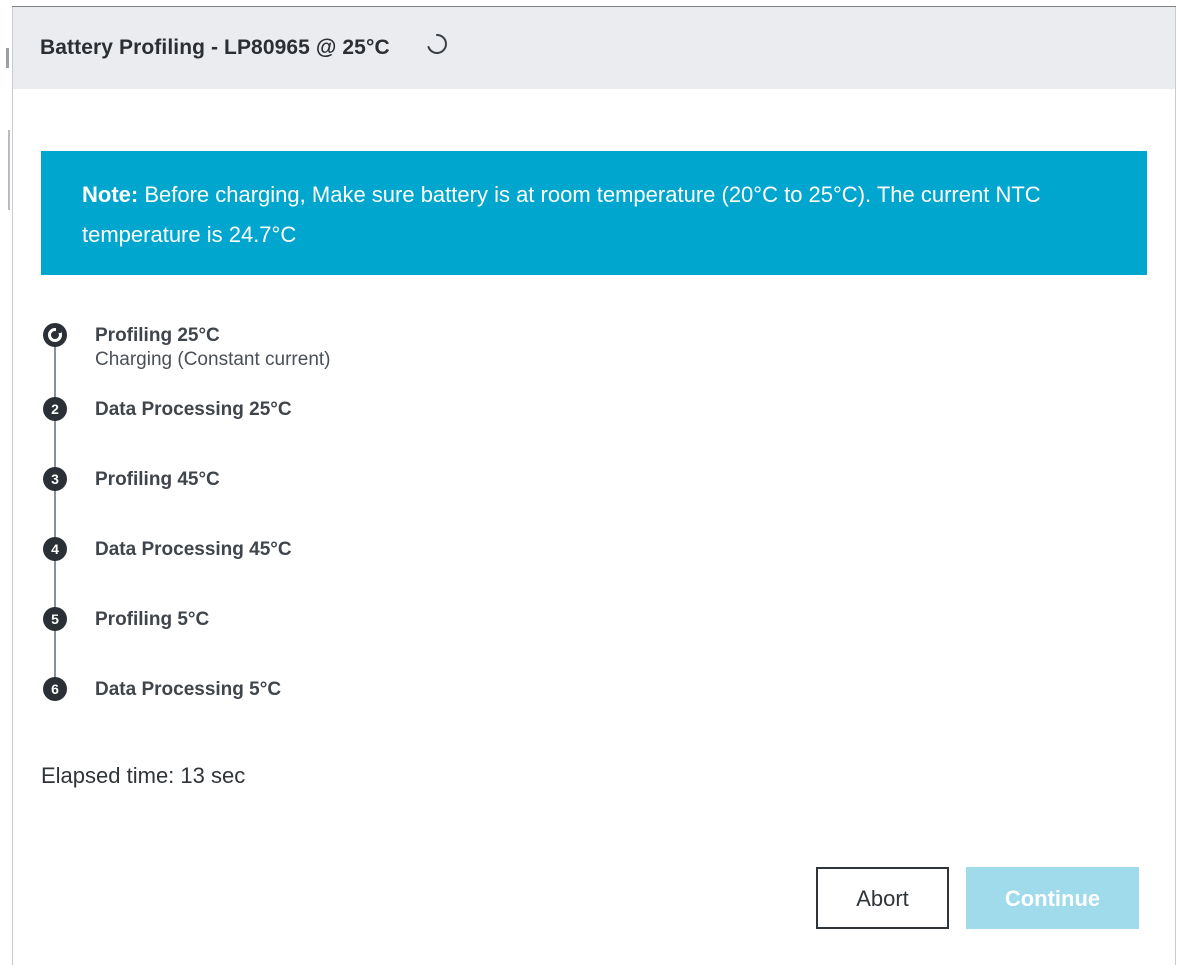 This screenshot has width=1179, height=965. What do you see at coordinates (341, 698) in the screenshot?
I see `step-data-processing-5c: 6 Data Processing 5°C` at bounding box center [341, 698].